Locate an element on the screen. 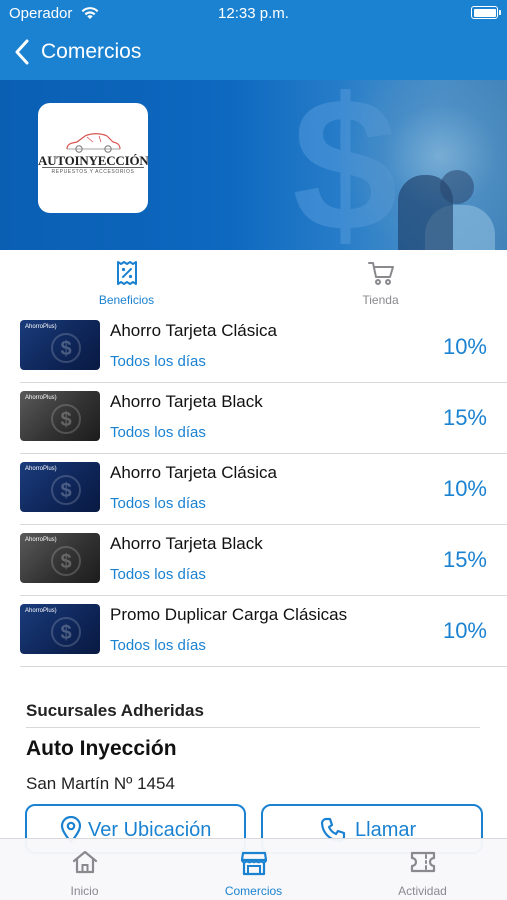 Image resolution: width=507 pixels, height=900 pixels. tab-label: Comercios is located at coordinates (253, 891).